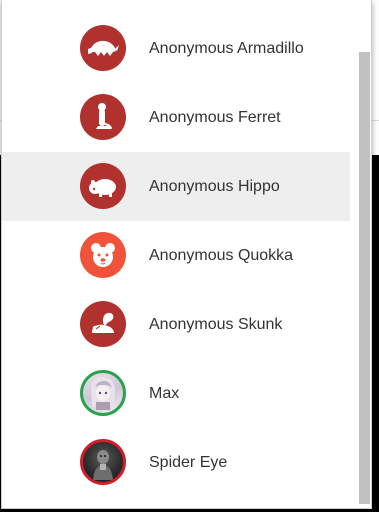 Image resolution: width=379 pixels, height=512 pixels. Describe the element at coordinates (221, 255) in the screenshot. I see `user-name: Anonymous Quokka` at that location.